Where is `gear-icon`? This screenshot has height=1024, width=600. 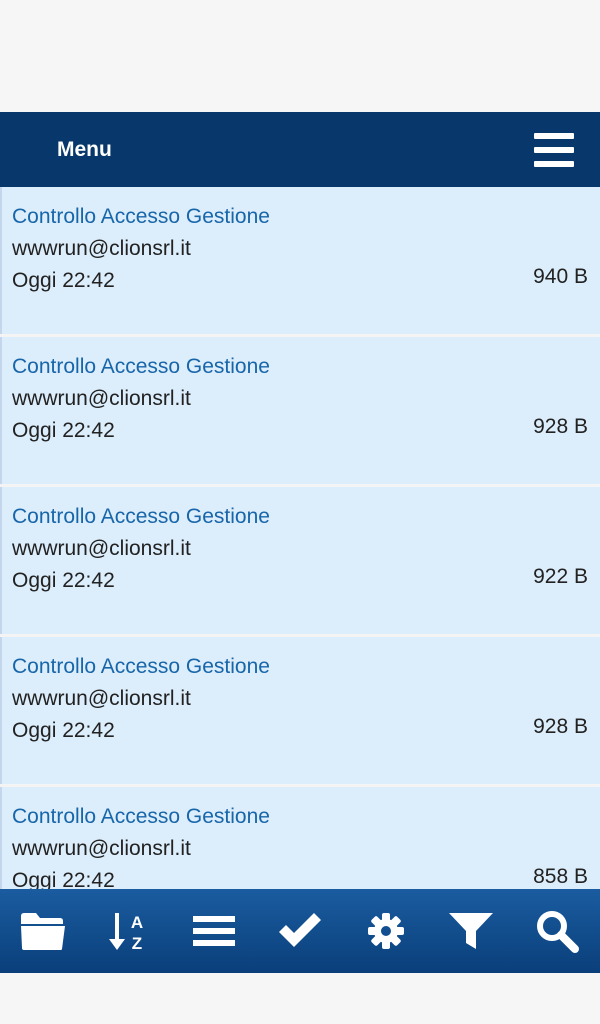
gear-icon is located at coordinates (386, 931).